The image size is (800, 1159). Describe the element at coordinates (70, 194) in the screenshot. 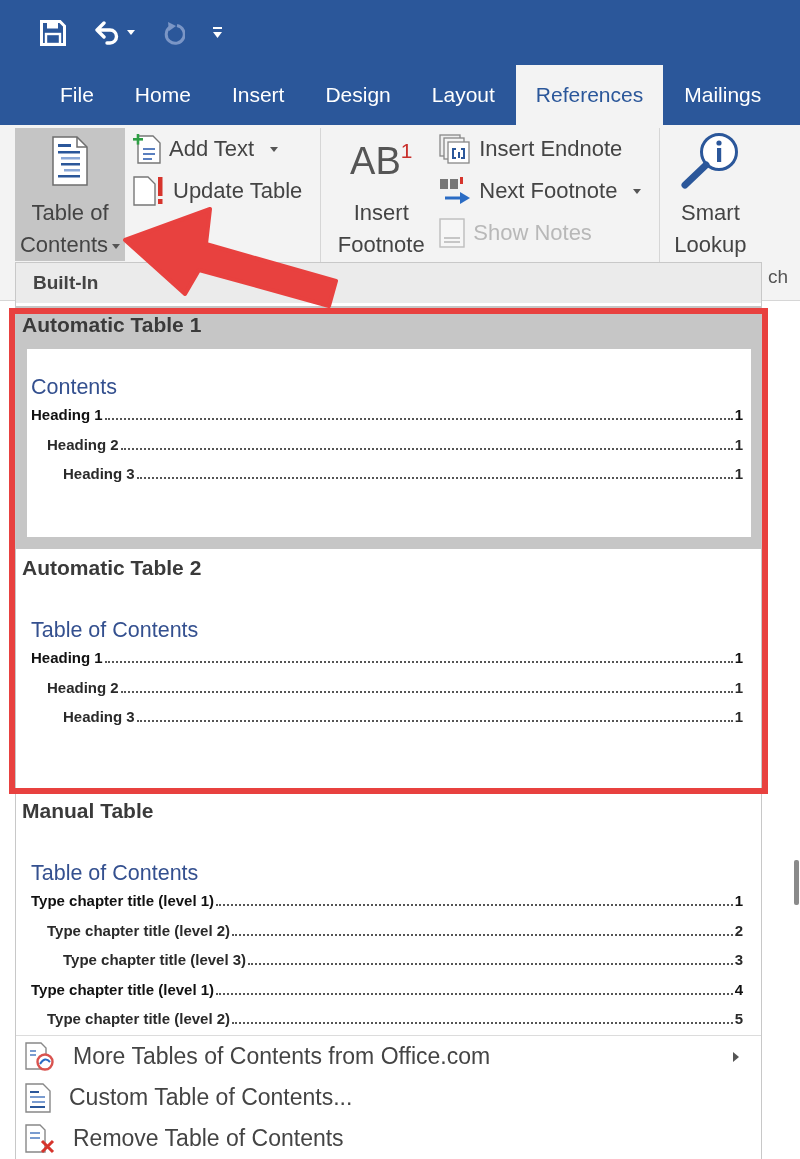

I see `table-of-contents-button: Table of Contents` at that location.